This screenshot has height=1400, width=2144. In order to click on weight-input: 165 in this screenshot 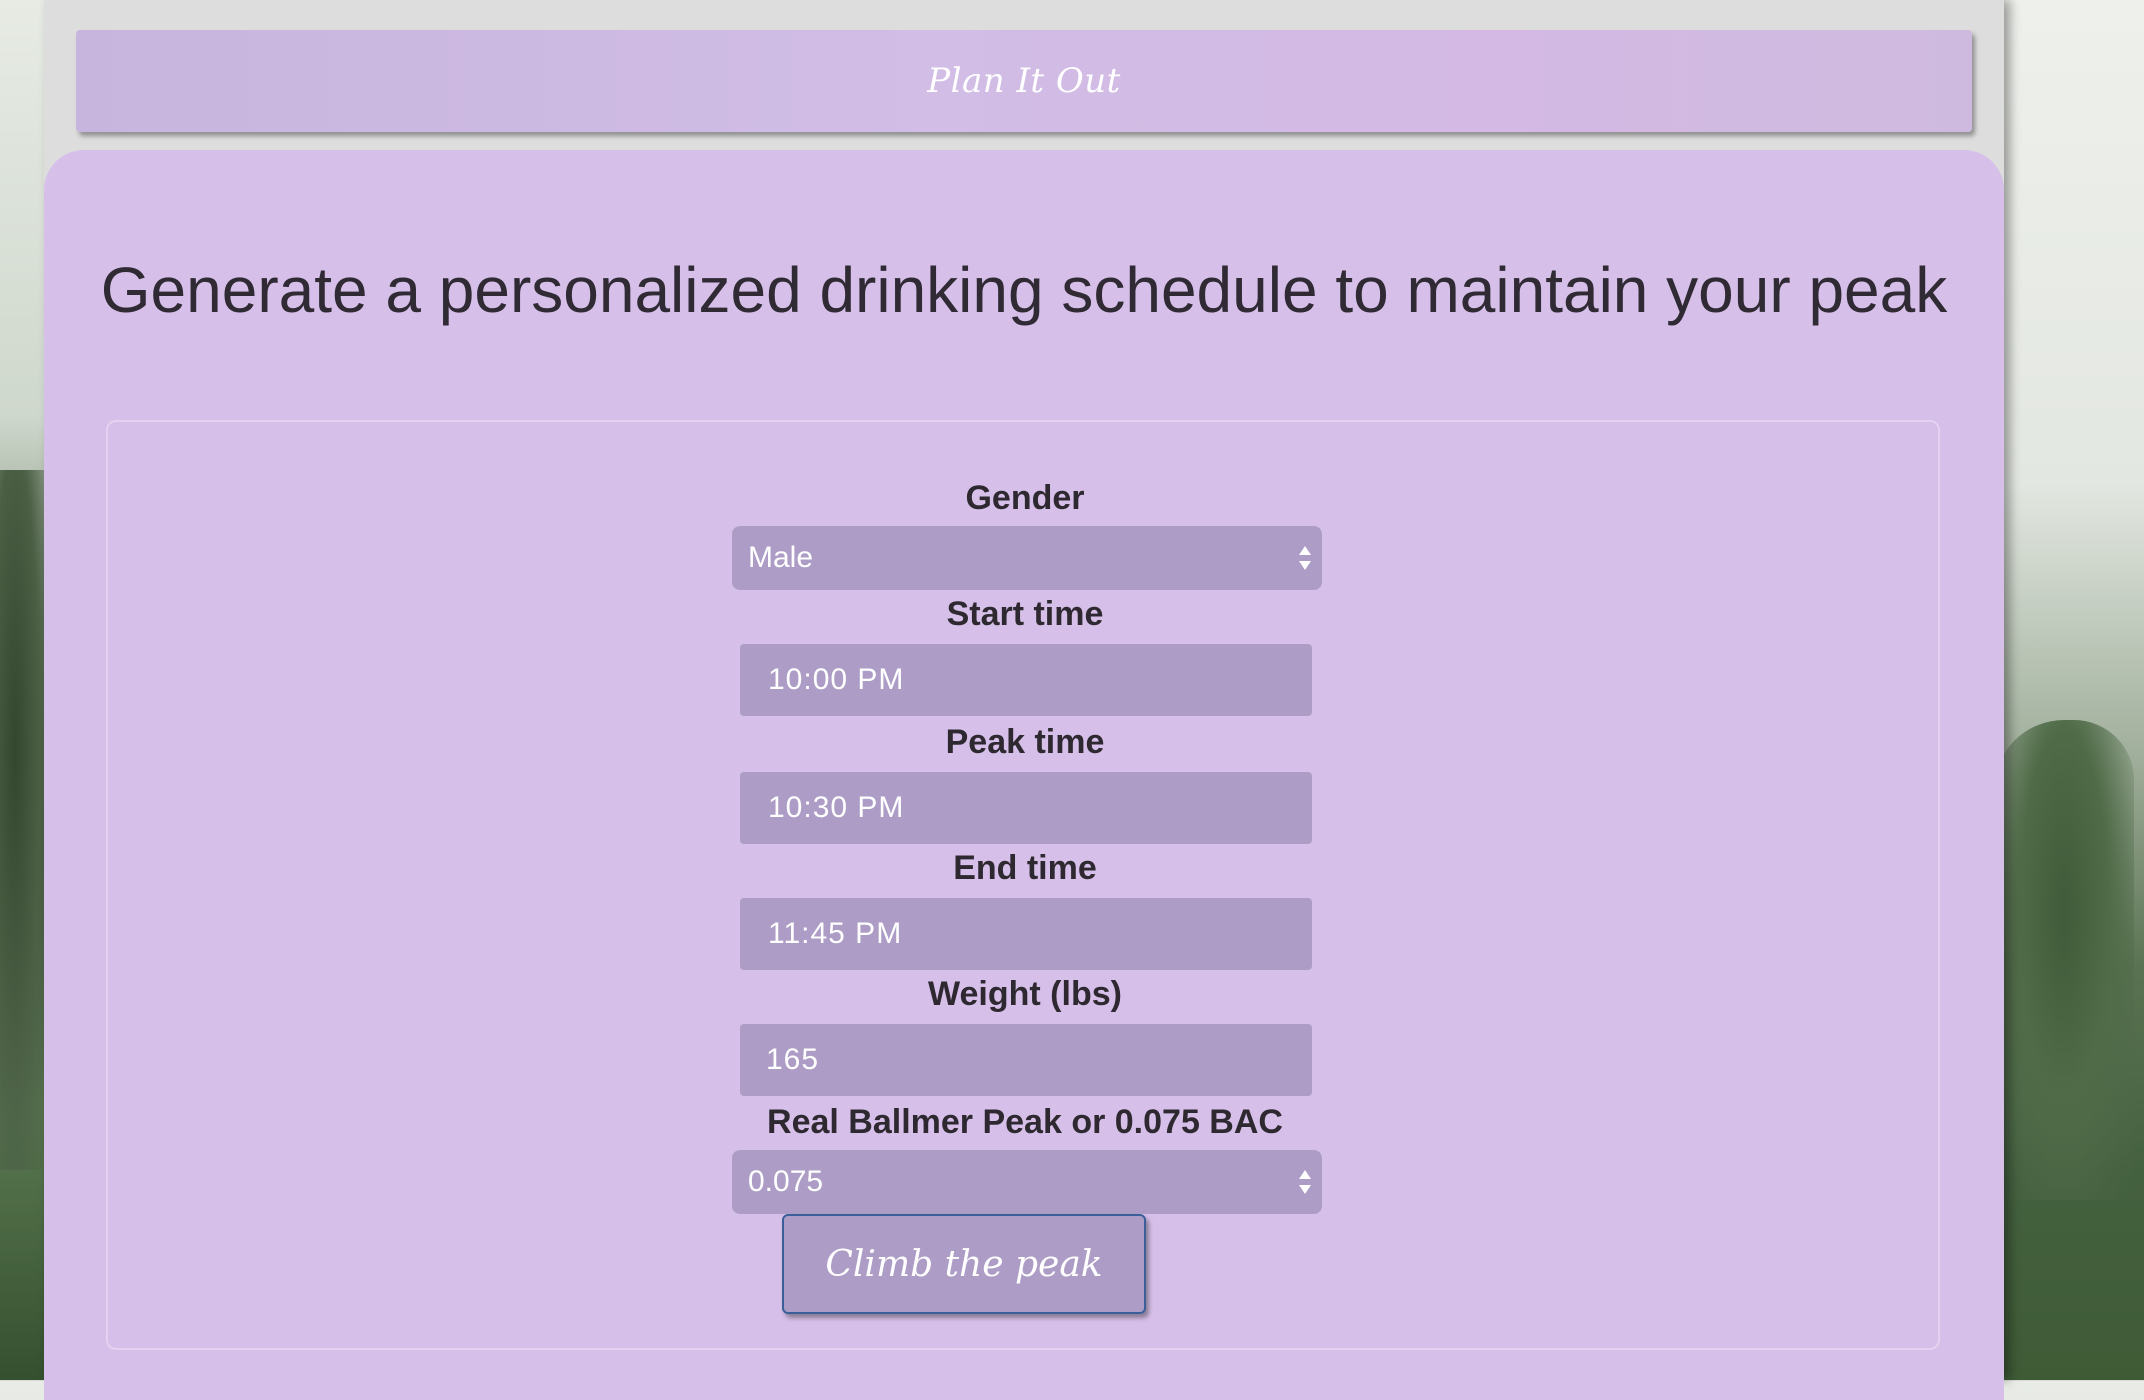, I will do `click(1026, 1060)`.